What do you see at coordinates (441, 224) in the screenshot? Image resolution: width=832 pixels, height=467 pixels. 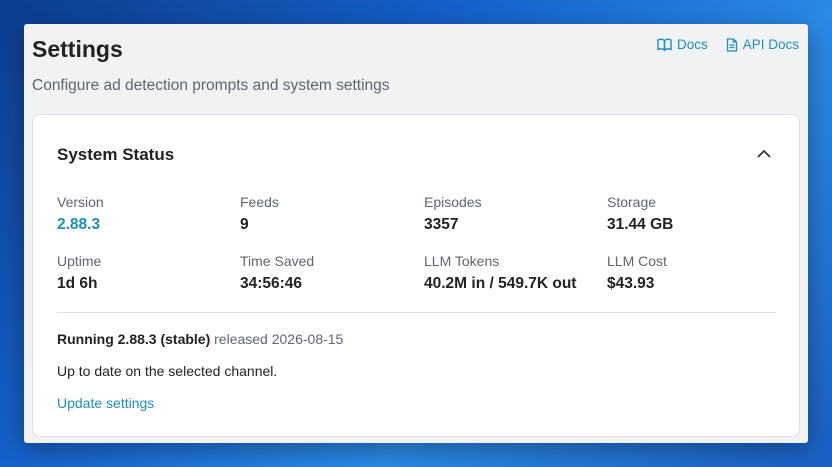 I see `stat-value: 3357` at bounding box center [441, 224].